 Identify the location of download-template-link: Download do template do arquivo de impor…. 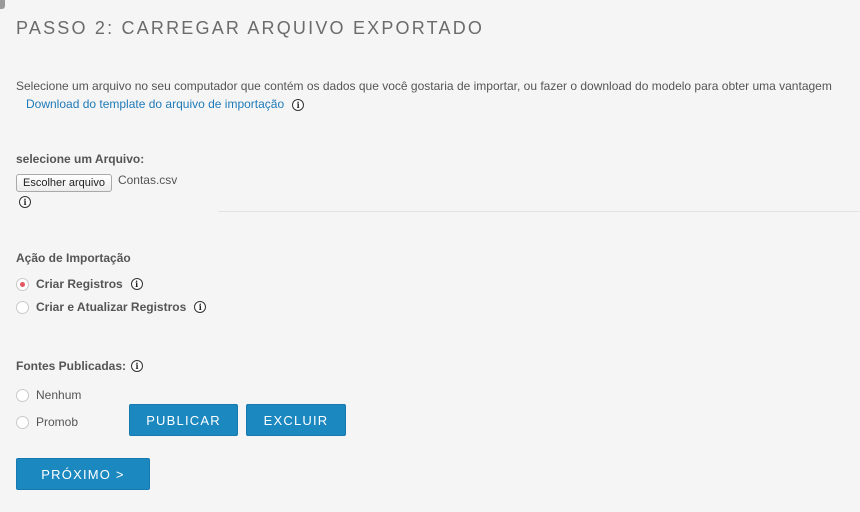
(155, 104).